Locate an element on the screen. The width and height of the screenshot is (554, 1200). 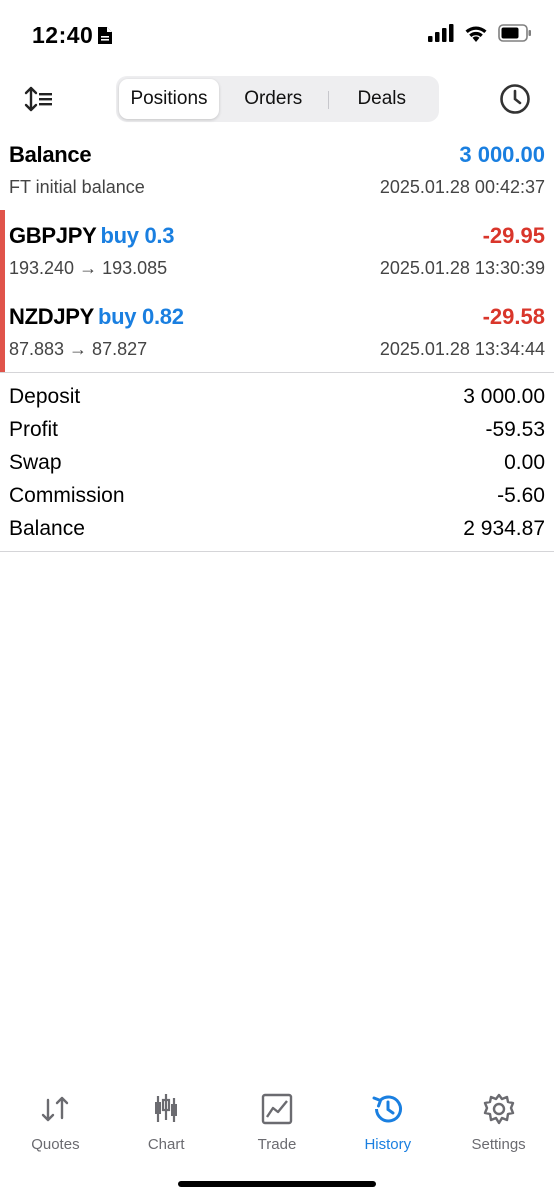
summary-label: Balance is located at coordinates (47, 528).